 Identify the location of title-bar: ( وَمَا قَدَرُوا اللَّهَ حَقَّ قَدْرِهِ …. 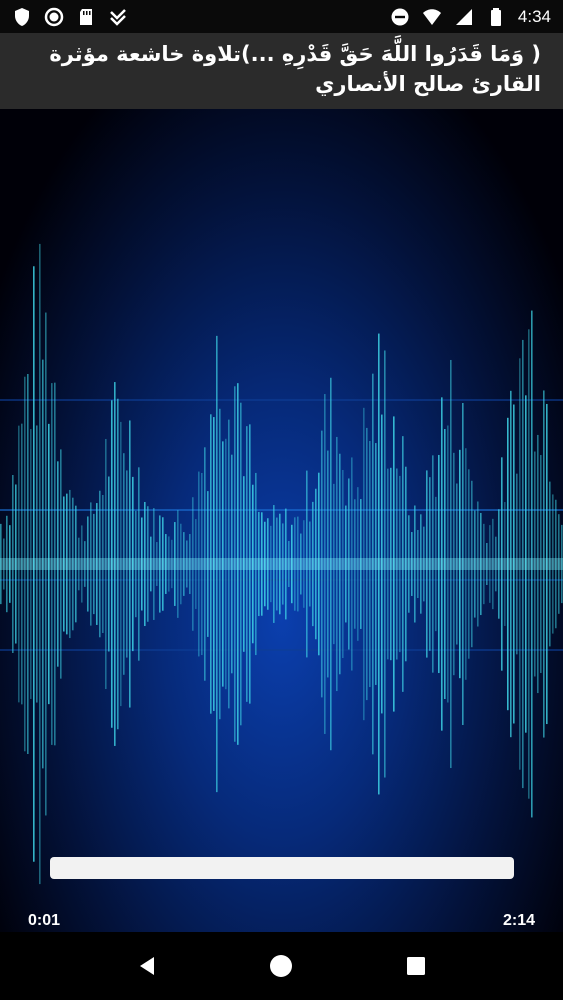
(281, 71).